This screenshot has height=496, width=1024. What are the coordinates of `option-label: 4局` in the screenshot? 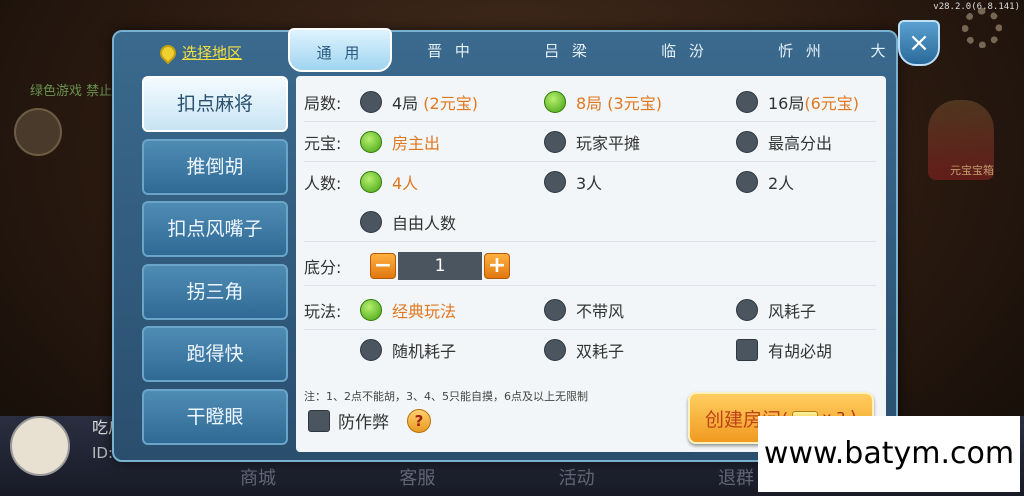 It's located at (405, 103).